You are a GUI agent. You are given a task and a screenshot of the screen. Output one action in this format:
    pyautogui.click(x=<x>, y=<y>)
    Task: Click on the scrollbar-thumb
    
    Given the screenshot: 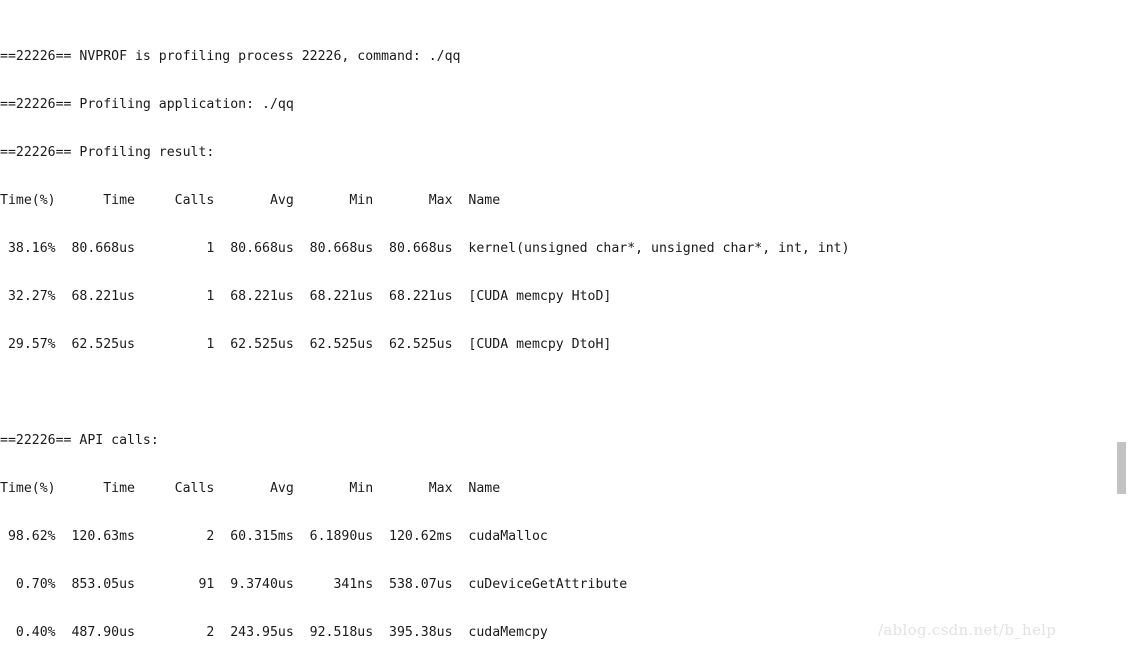 What is the action you would take?
    pyautogui.click(x=1121, y=468)
    